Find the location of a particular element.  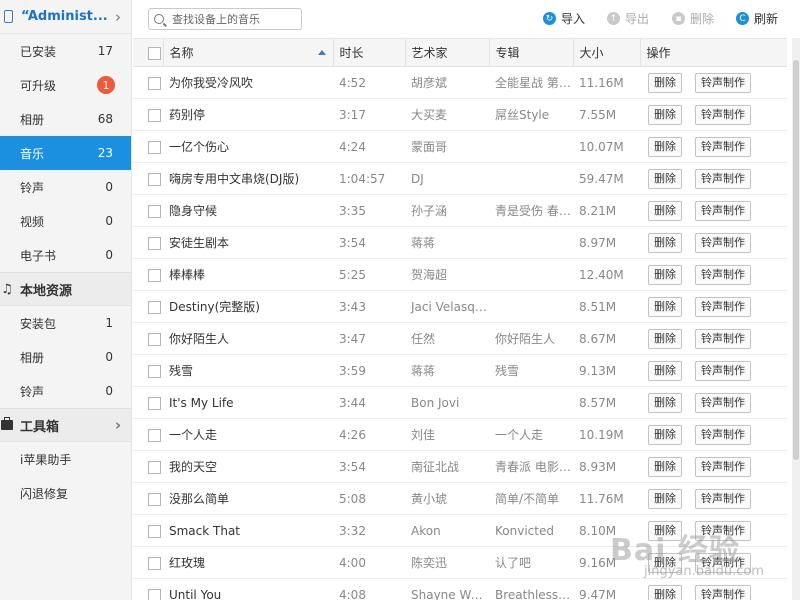

sidebar-item: 可升级 1 is located at coordinates (65, 85).